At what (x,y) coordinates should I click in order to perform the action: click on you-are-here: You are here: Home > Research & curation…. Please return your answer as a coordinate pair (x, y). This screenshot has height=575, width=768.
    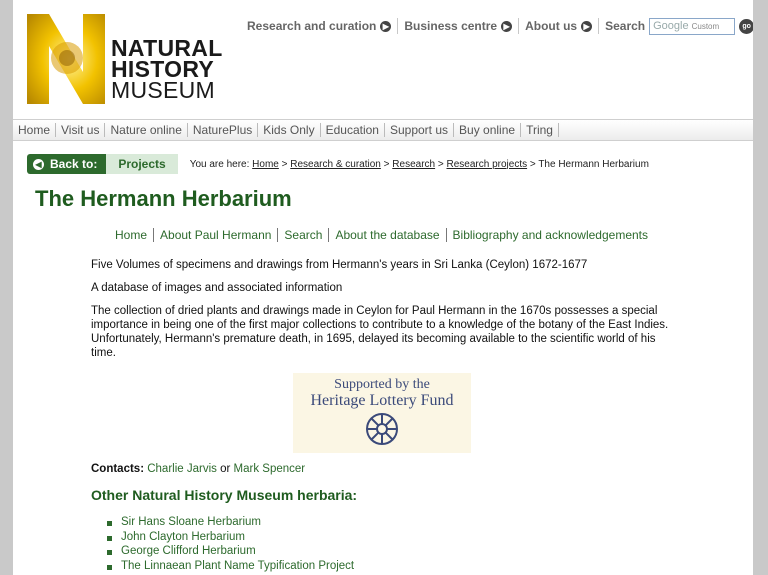
    Looking at the image, I should click on (419, 164).